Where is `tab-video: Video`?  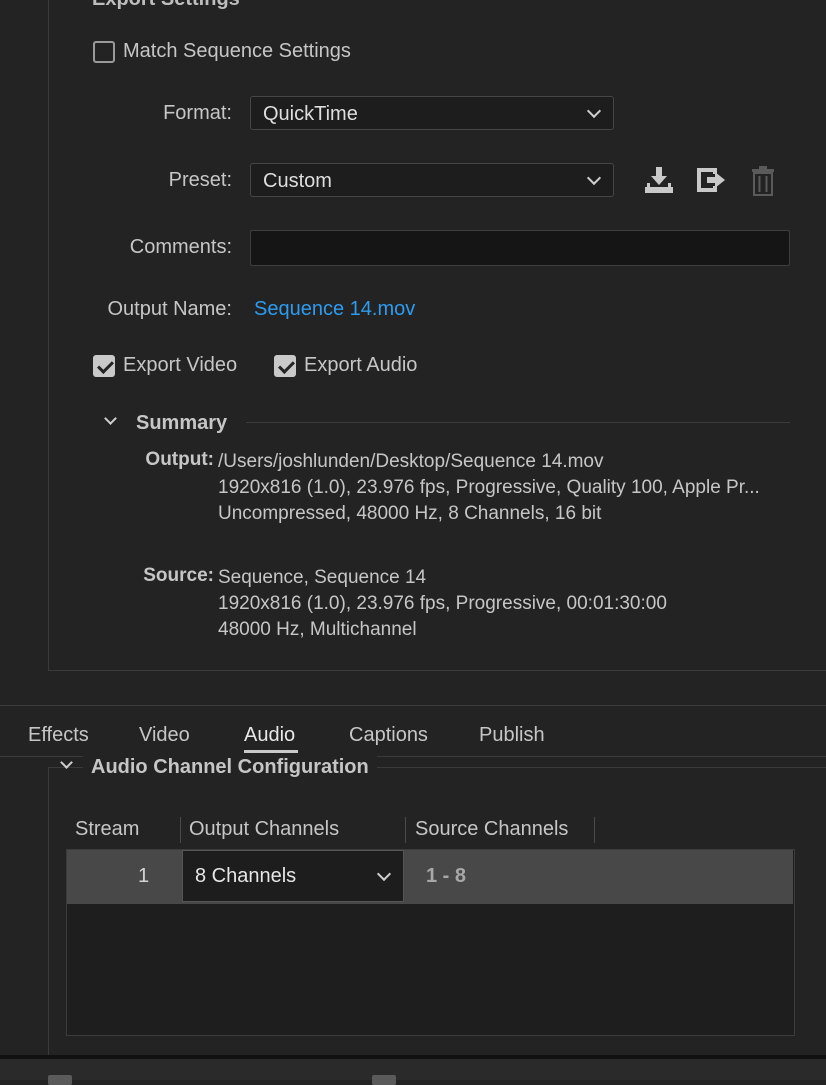 tab-video: Video is located at coordinates (164, 735).